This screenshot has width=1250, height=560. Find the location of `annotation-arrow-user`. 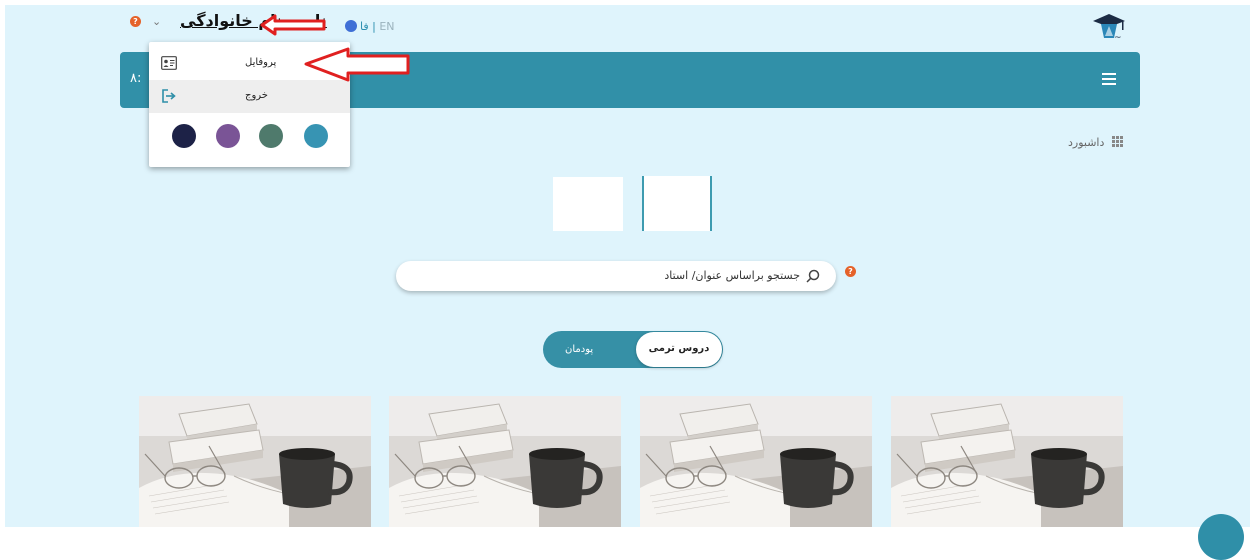

annotation-arrow-user is located at coordinates (293, 25).